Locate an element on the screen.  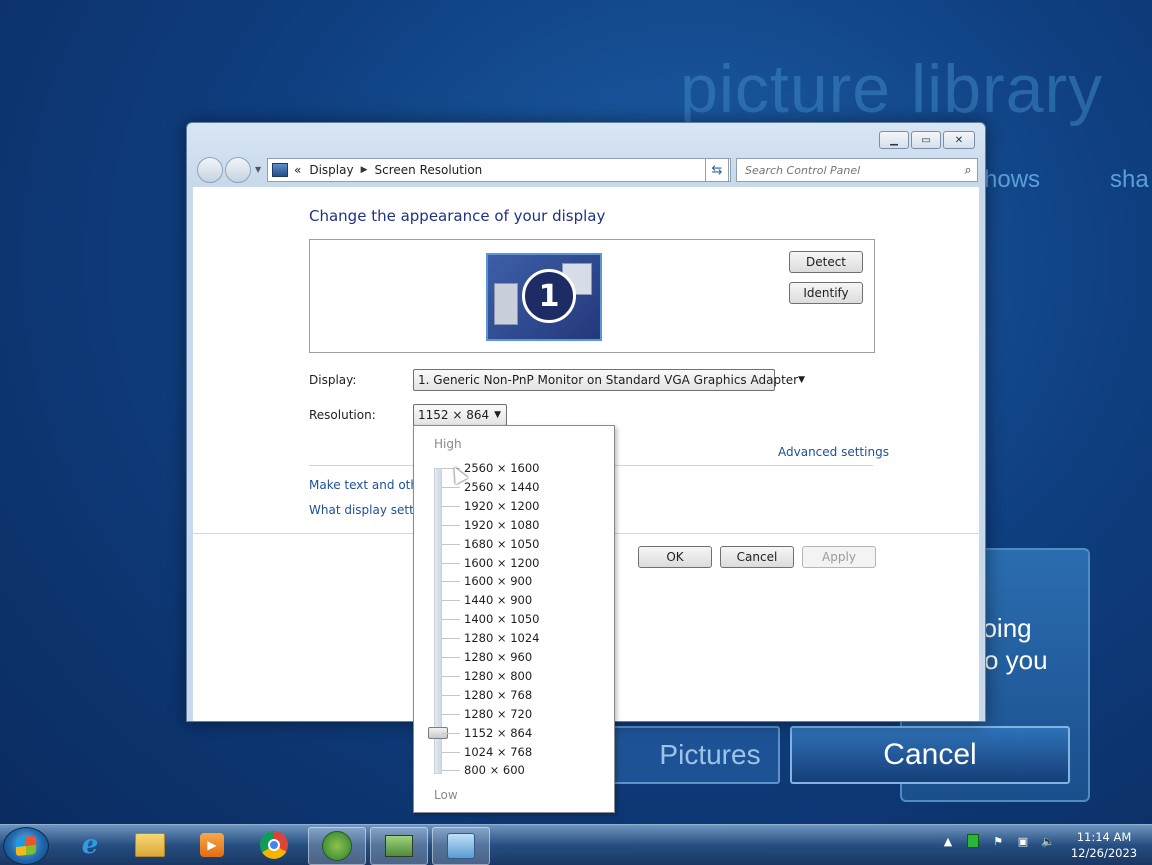
monitor-icon is located at coordinates (399, 846).